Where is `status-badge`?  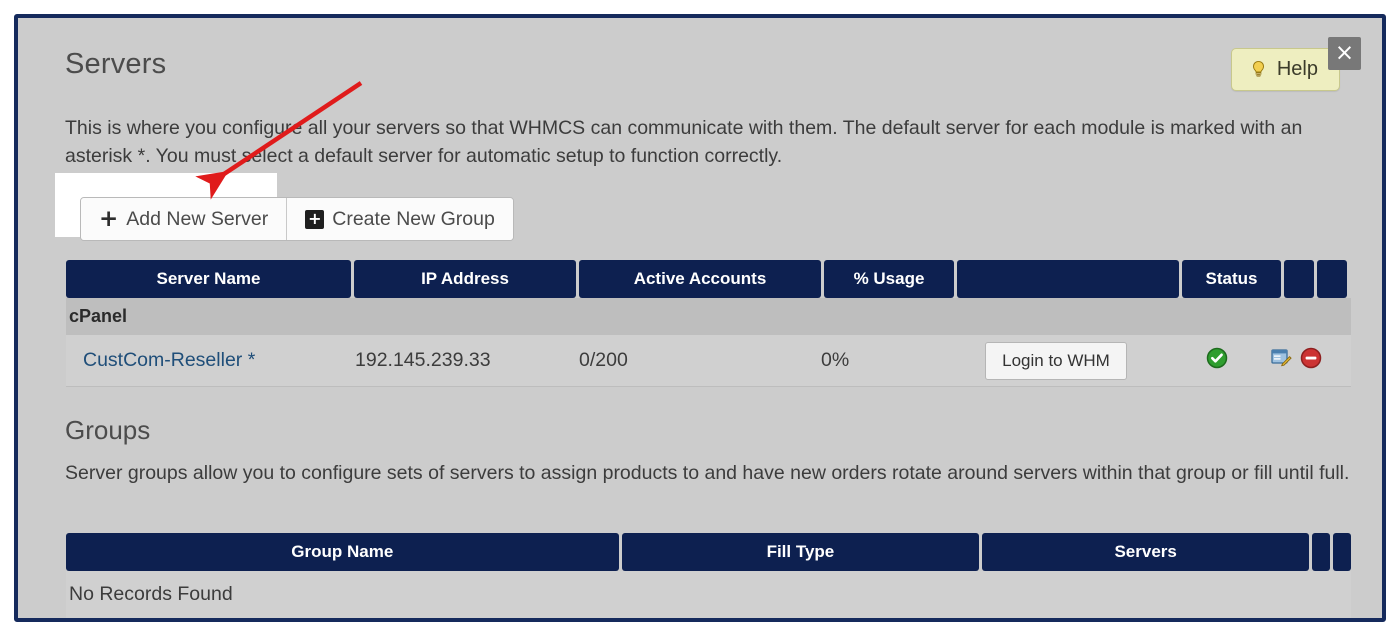
status-badge is located at coordinates (1216, 361).